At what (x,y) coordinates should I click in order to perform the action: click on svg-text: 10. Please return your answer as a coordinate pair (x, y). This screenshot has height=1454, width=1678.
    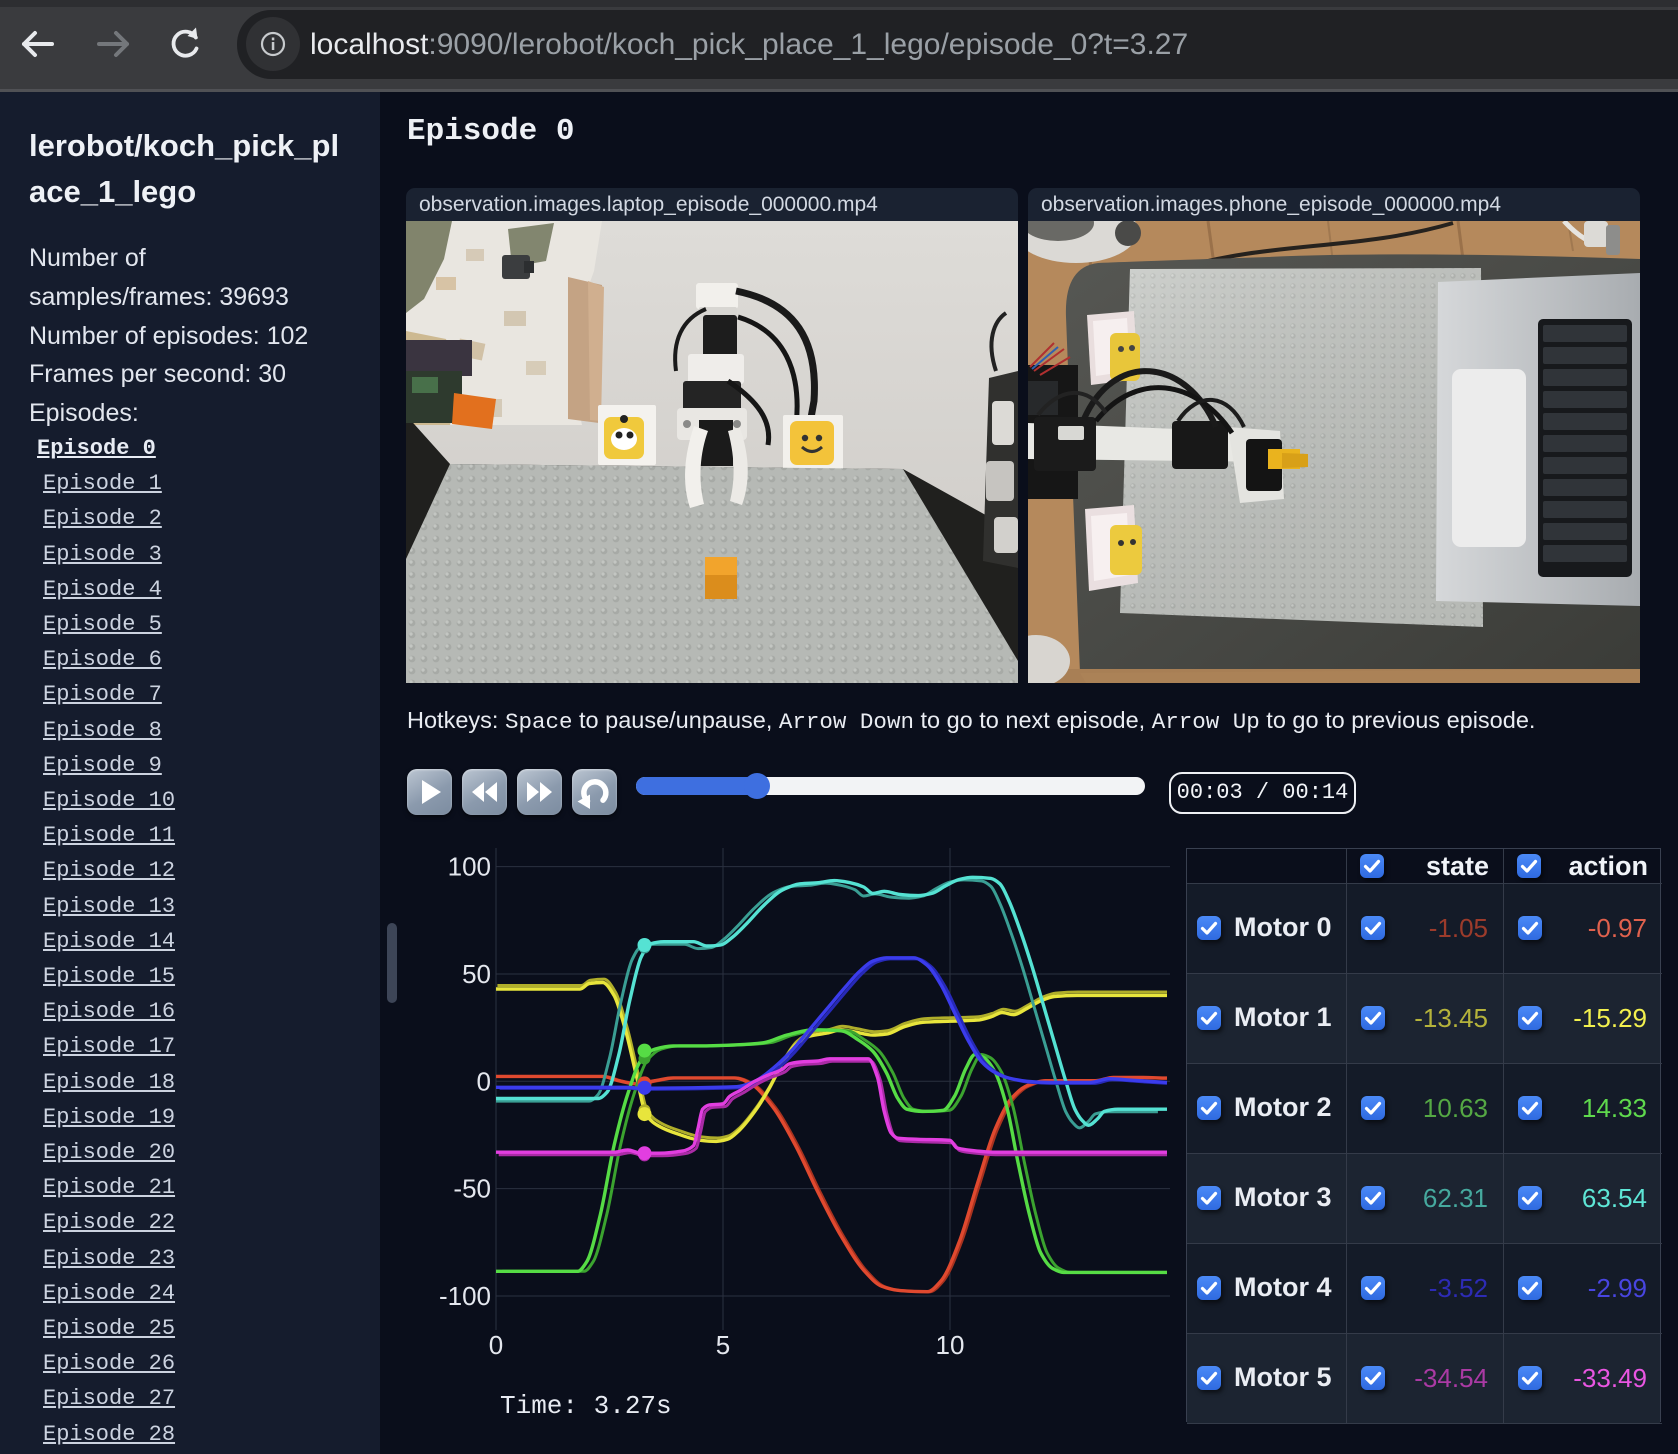
    Looking at the image, I should click on (950, 1345).